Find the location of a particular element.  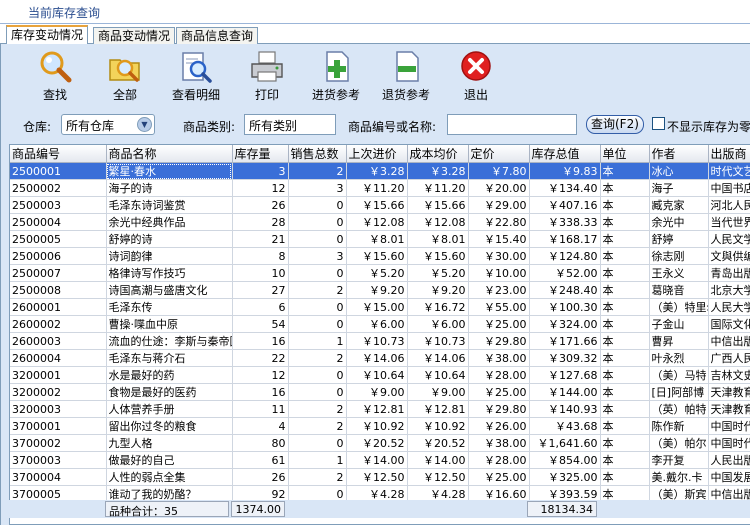

table-cell: 12 is located at coordinates (260, 375).